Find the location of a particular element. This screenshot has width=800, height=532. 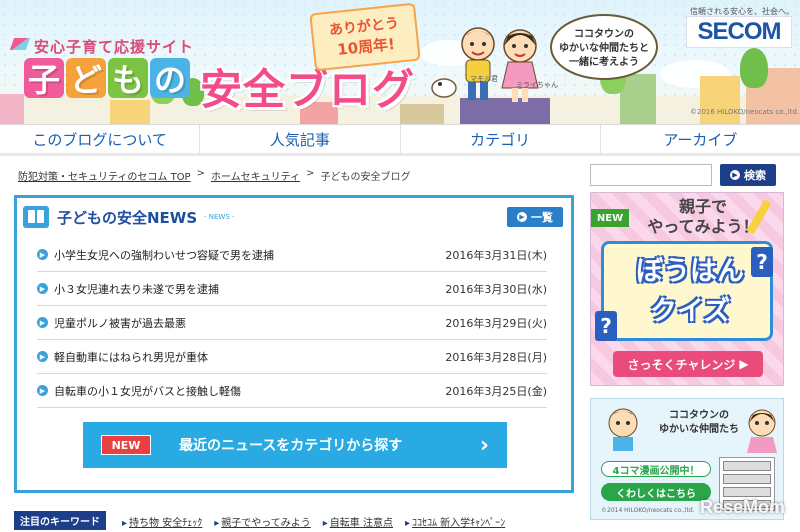

tree is located at coordinates (754, 68).